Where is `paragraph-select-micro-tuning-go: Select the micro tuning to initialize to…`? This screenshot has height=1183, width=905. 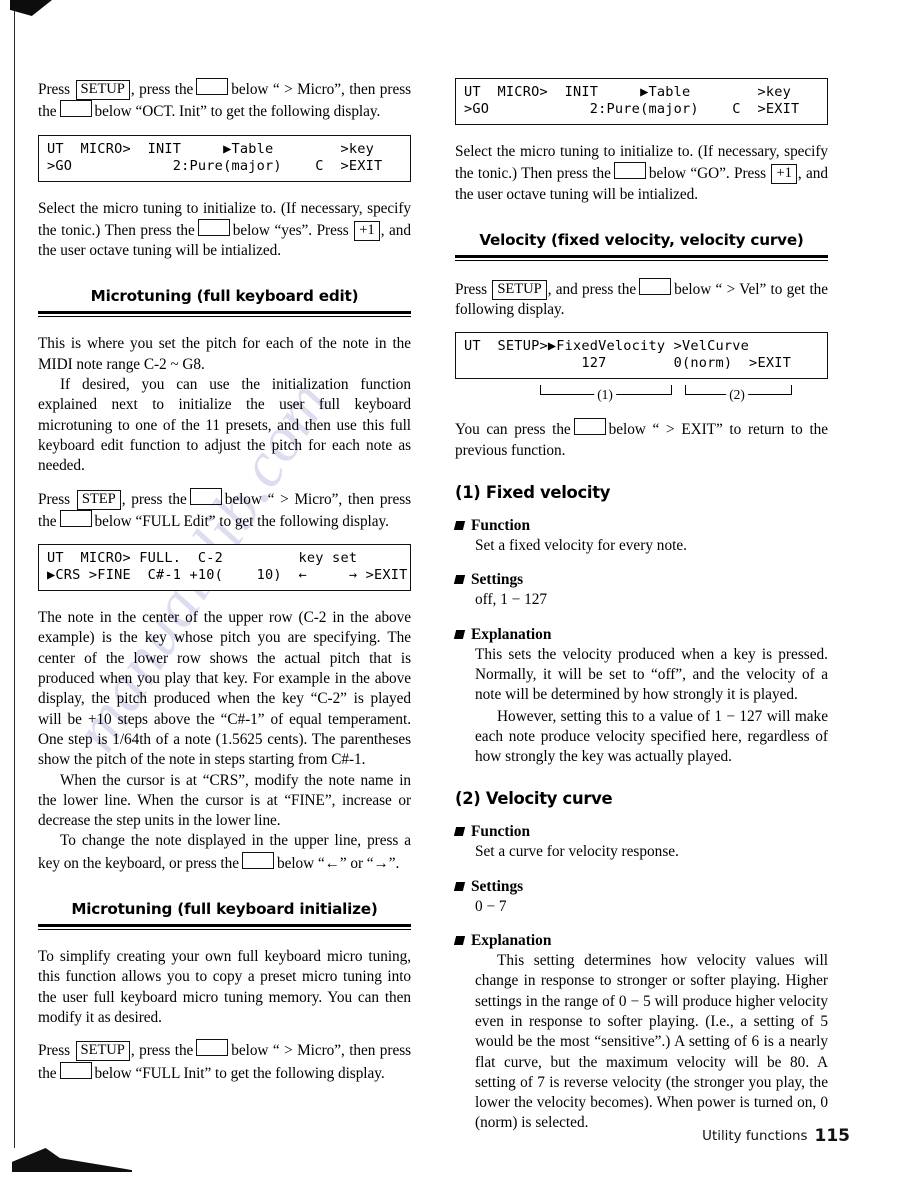 paragraph-select-micro-tuning-go: Select the micro tuning to initialize to… is located at coordinates (641, 173).